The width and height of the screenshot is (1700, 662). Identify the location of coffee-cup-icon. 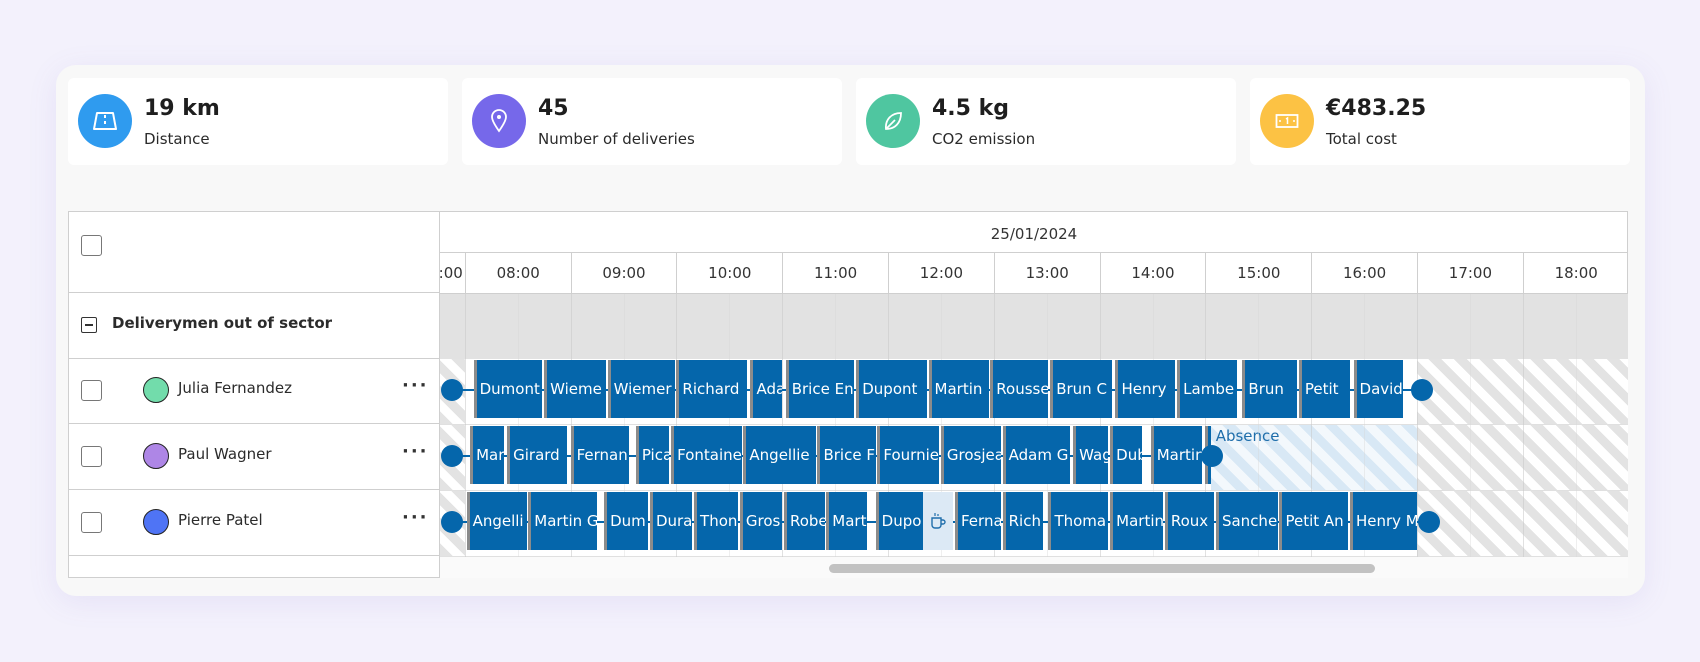
(938, 521).